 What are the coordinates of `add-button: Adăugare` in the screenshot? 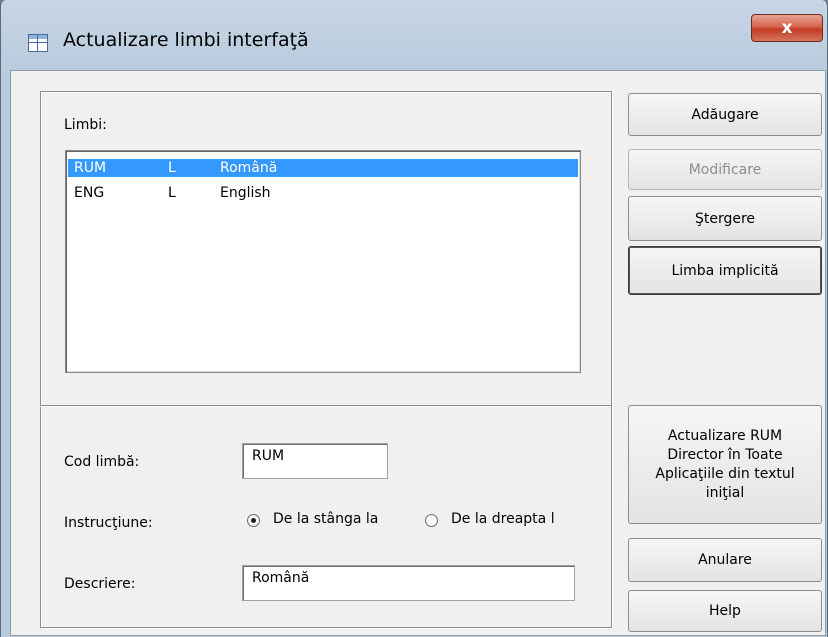 It's located at (725, 114).